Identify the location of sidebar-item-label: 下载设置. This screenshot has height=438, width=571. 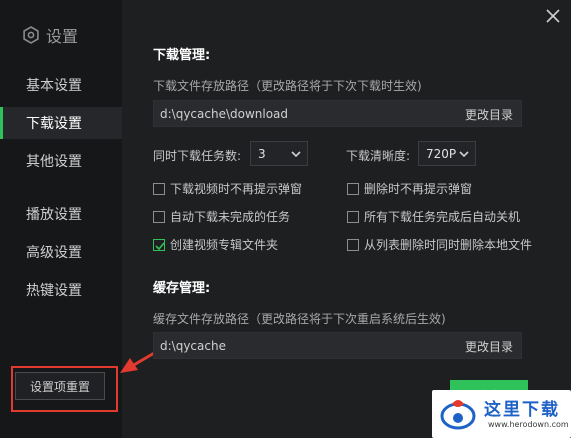
(54, 124).